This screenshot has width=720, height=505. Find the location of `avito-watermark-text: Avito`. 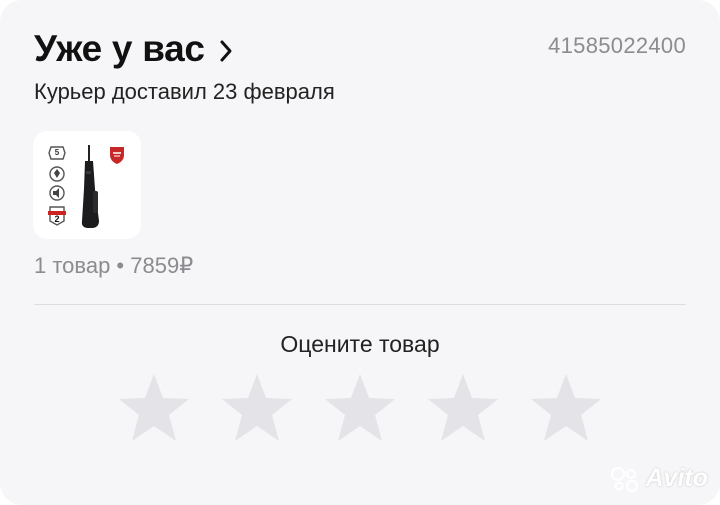

avito-watermark-text: Avito is located at coordinates (677, 478).